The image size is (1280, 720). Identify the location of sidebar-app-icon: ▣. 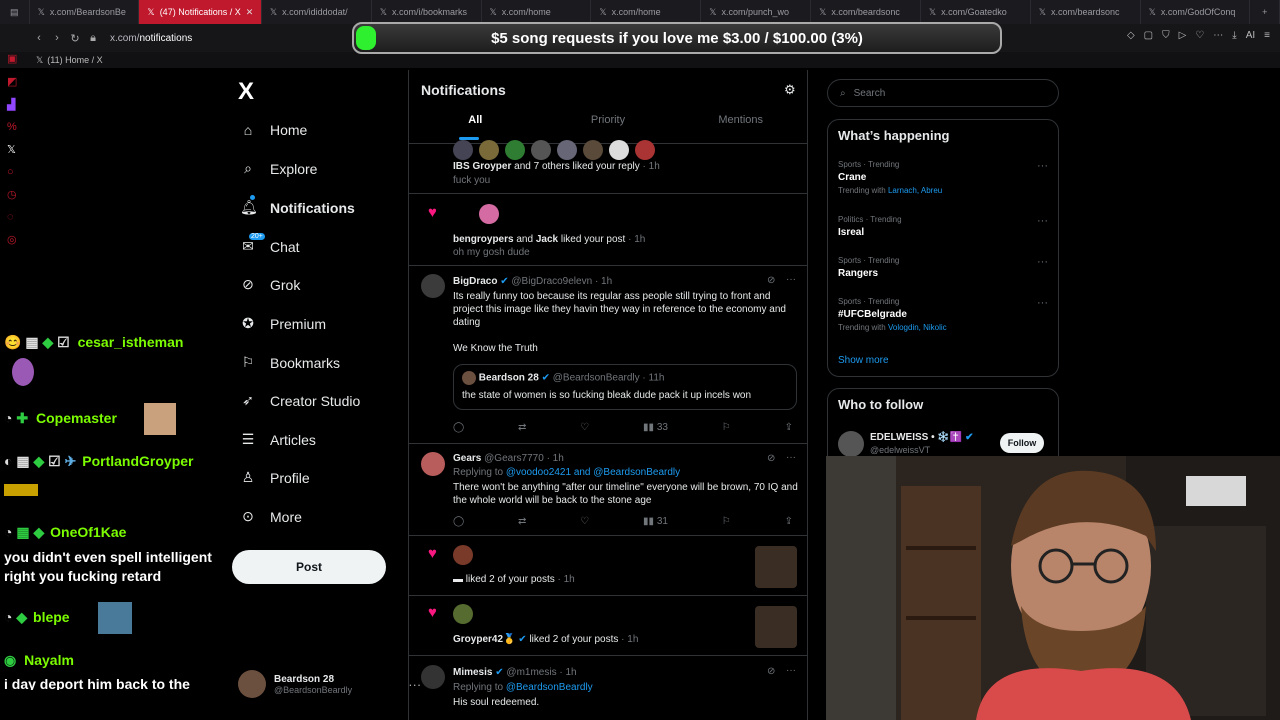
(14, 58).